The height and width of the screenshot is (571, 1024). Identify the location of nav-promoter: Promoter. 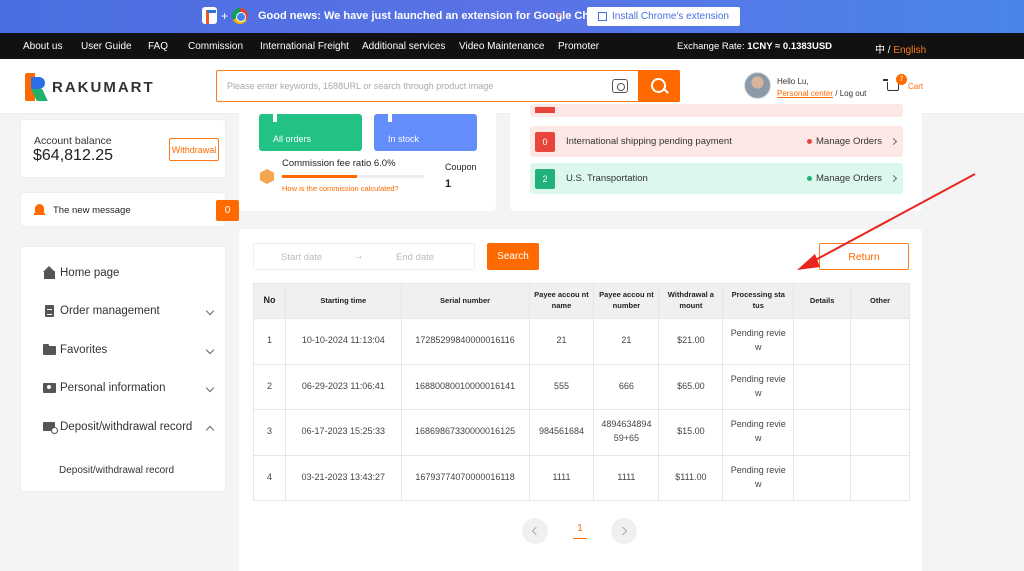
(578, 46).